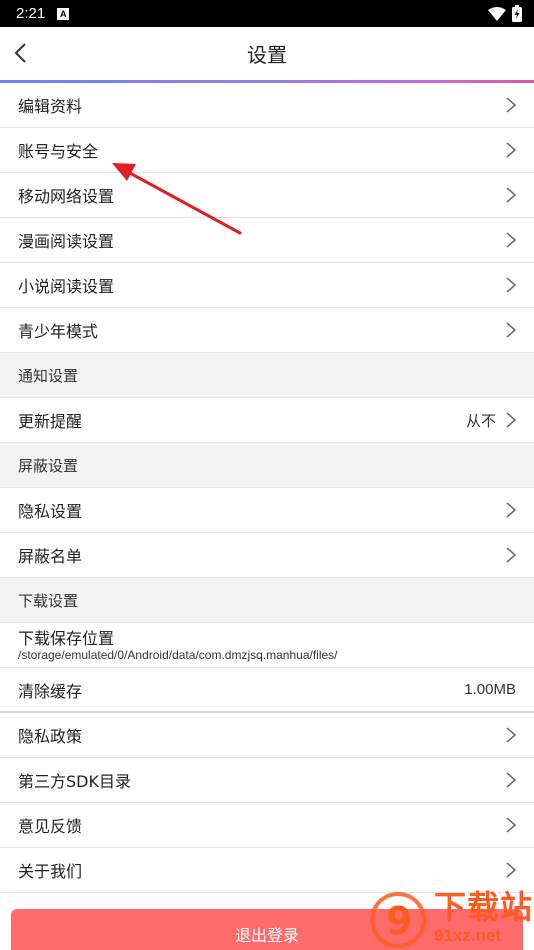  What do you see at coordinates (50, 106) in the screenshot?
I see `row-label: 编辑资料` at bounding box center [50, 106].